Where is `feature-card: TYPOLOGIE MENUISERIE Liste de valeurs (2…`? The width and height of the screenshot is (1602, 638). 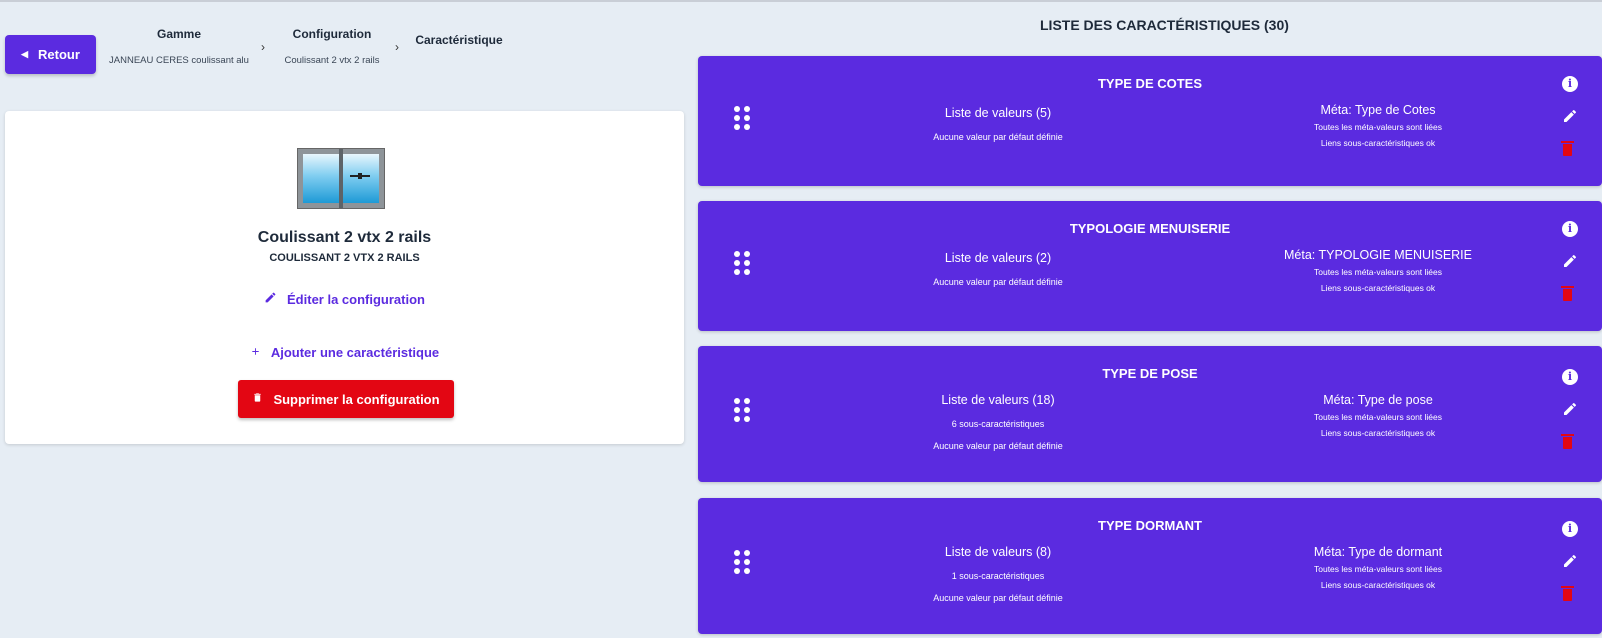
feature-card: TYPOLOGIE MENUISERIE Liste de valeurs (2… is located at coordinates (1150, 266).